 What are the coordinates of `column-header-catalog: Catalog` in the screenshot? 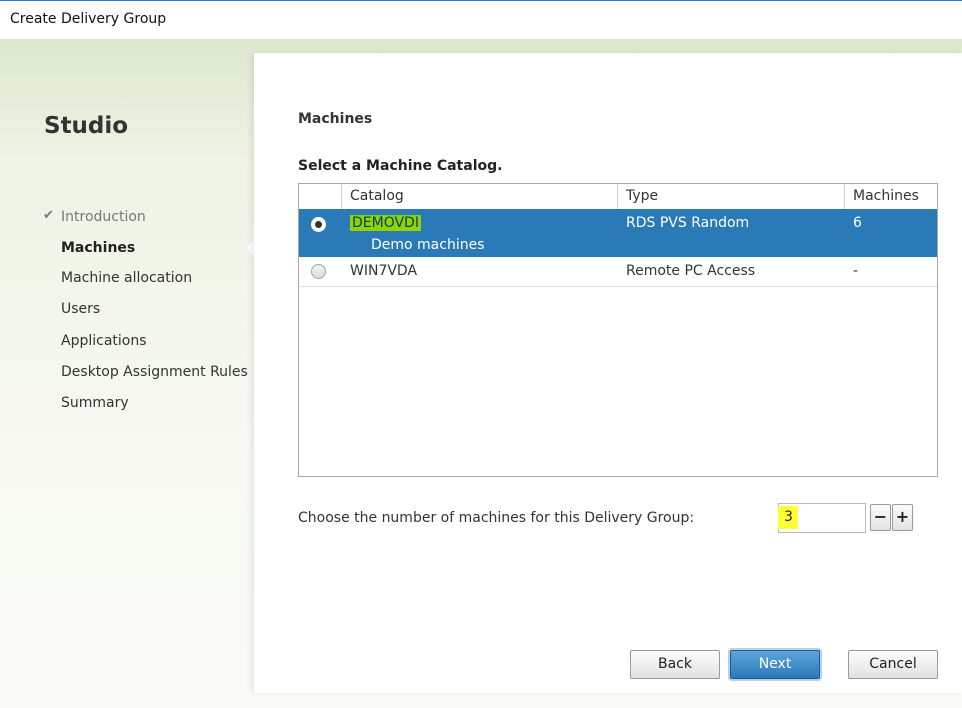 It's located at (479, 196).